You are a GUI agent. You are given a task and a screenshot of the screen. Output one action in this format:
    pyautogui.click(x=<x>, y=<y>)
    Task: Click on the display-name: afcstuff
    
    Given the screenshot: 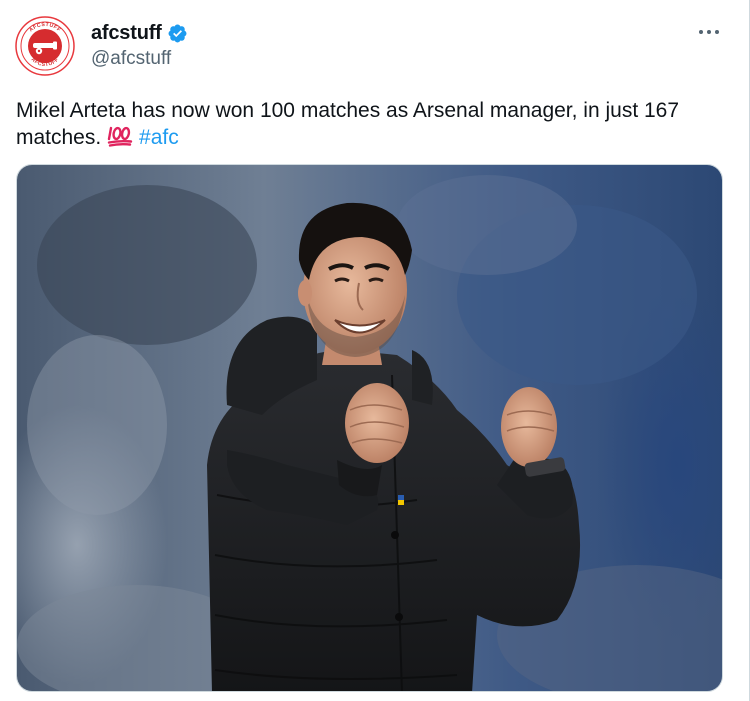 What is the action you would take?
    pyautogui.click(x=126, y=33)
    